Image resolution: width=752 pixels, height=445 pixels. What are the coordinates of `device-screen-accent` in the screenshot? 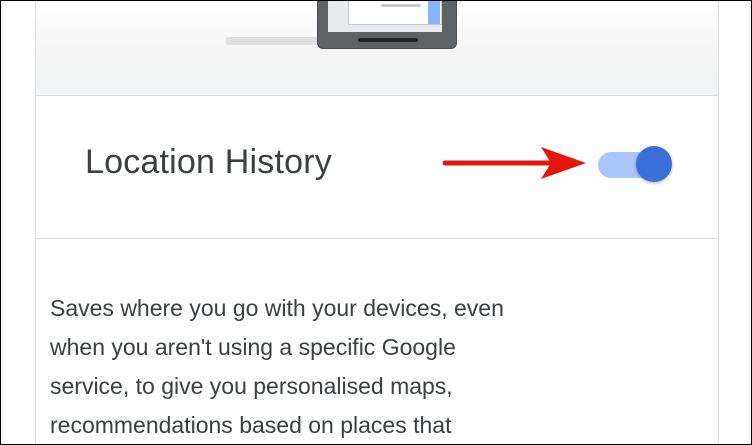 It's located at (434, 12).